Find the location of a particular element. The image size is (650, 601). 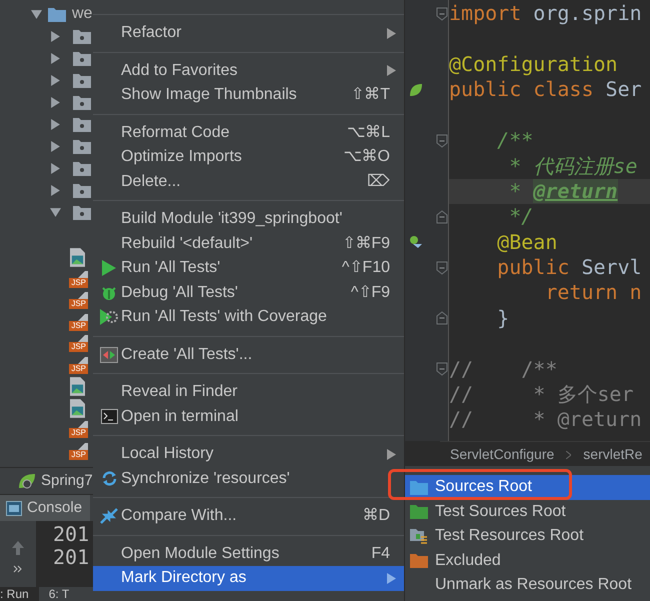

code-line: // * 多个ser is located at coordinates (541, 395).